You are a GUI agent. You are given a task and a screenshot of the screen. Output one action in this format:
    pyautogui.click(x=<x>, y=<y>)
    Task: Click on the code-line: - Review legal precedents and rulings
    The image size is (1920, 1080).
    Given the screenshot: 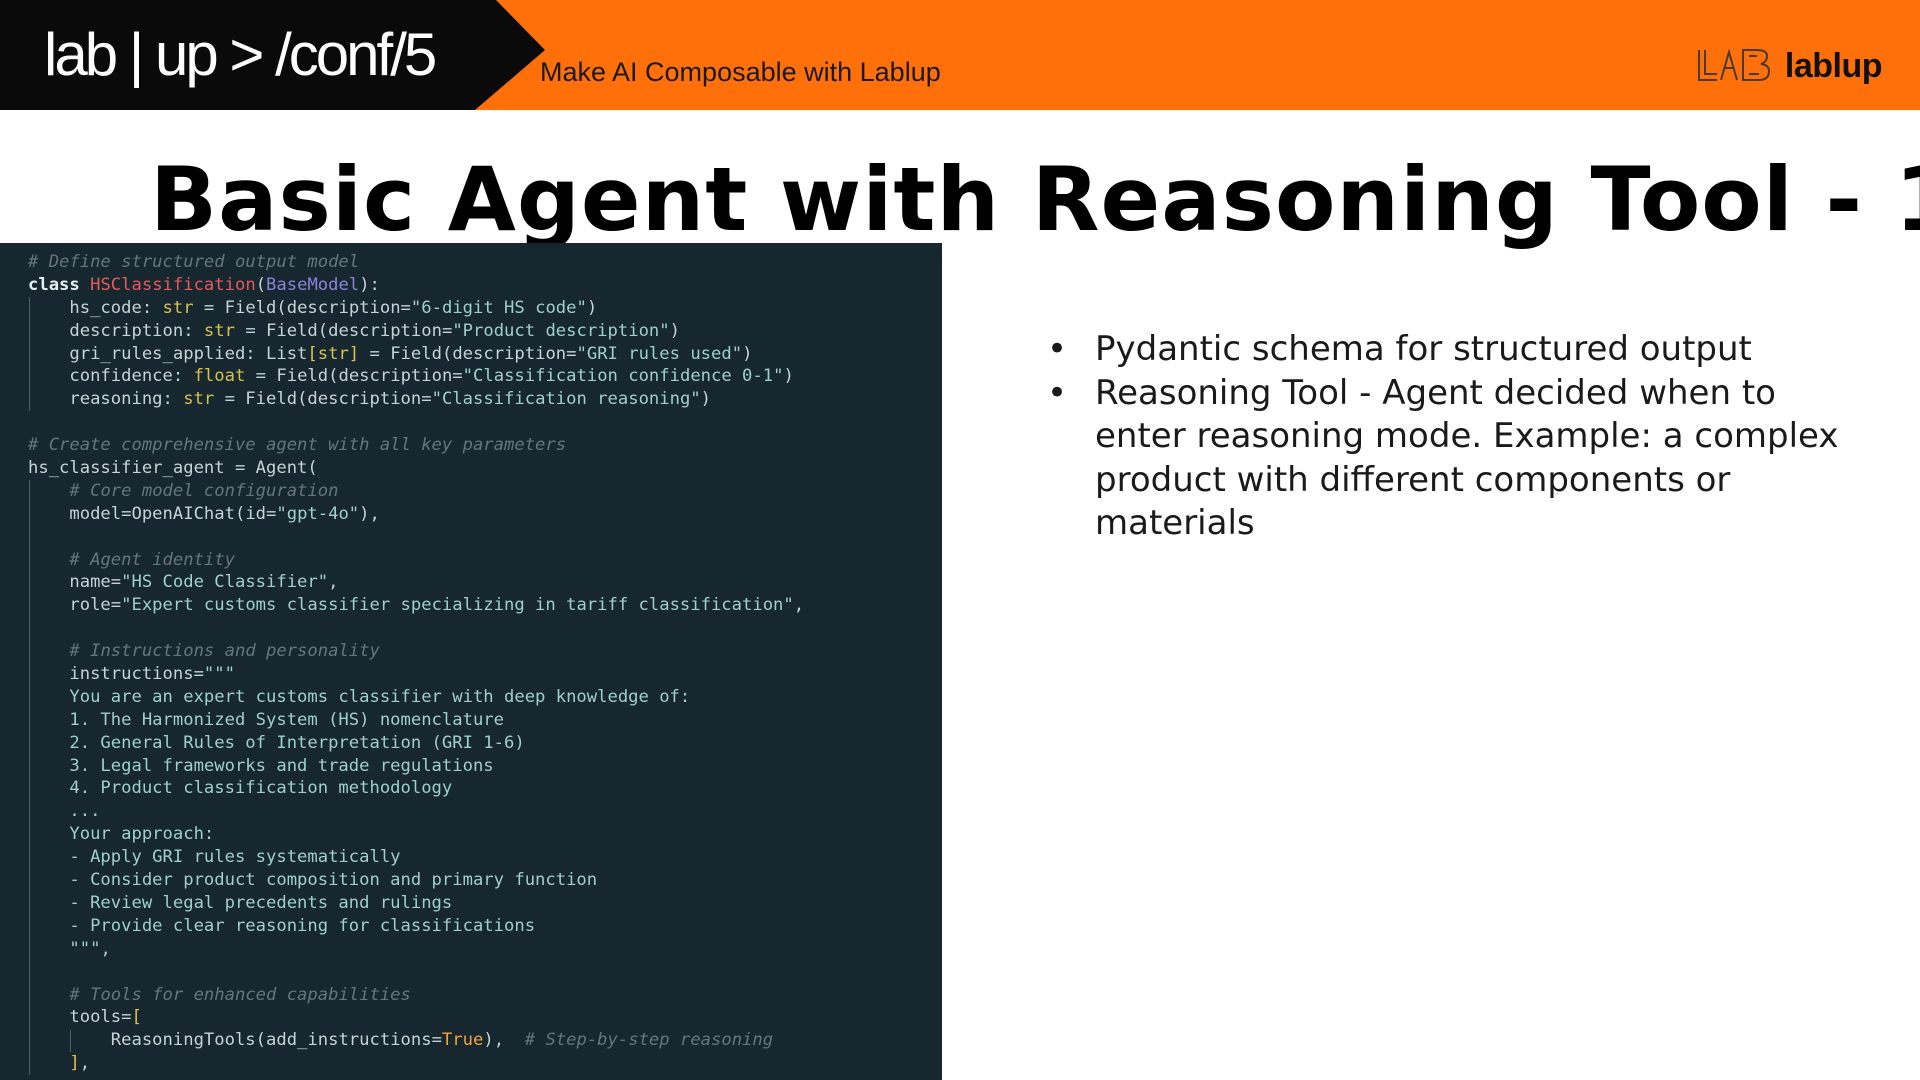 What is the action you would take?
    pyautogui.click(x=240, y=902)
    